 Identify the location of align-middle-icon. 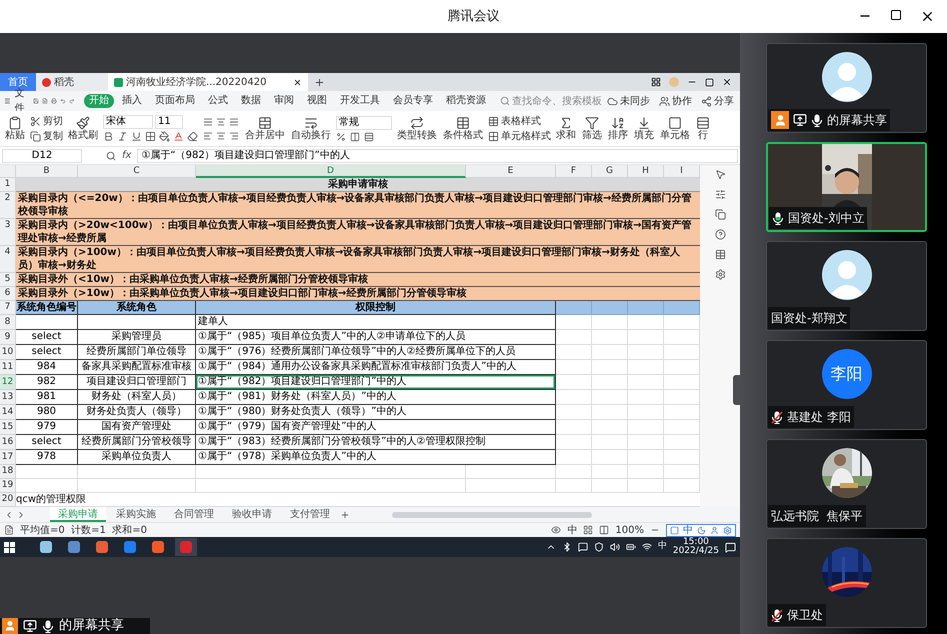
(221, 121).